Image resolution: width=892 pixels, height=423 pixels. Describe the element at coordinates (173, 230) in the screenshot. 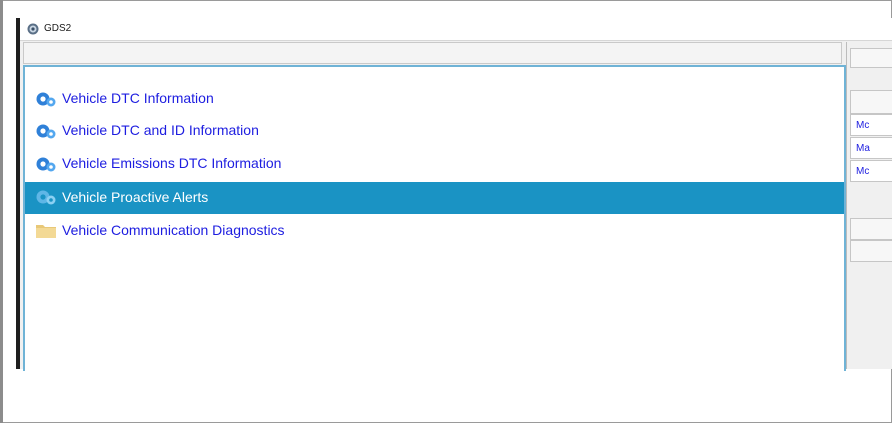

I see `list-item-label: Vehicle Communication Diagnostics` at that location.